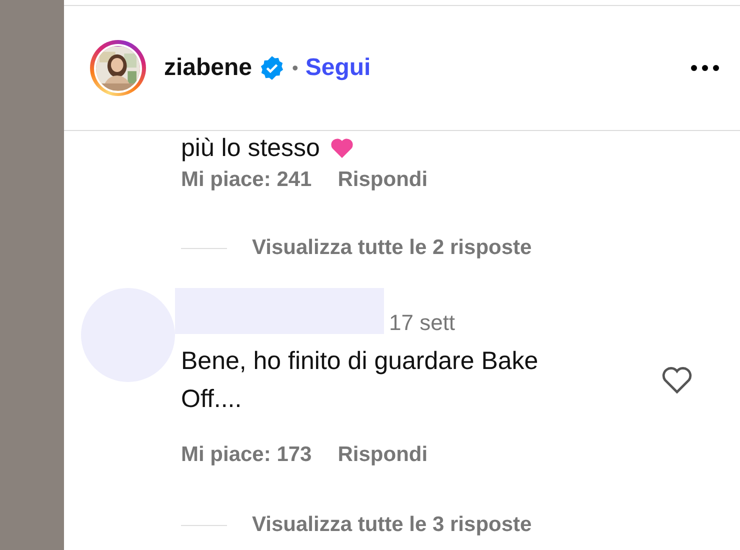 The width and height of the screenshot is (740, 550). What do you see at coordinates (705, 68) in the screenshot?
I see `more-options-icon` at bounding box center [705, 68].